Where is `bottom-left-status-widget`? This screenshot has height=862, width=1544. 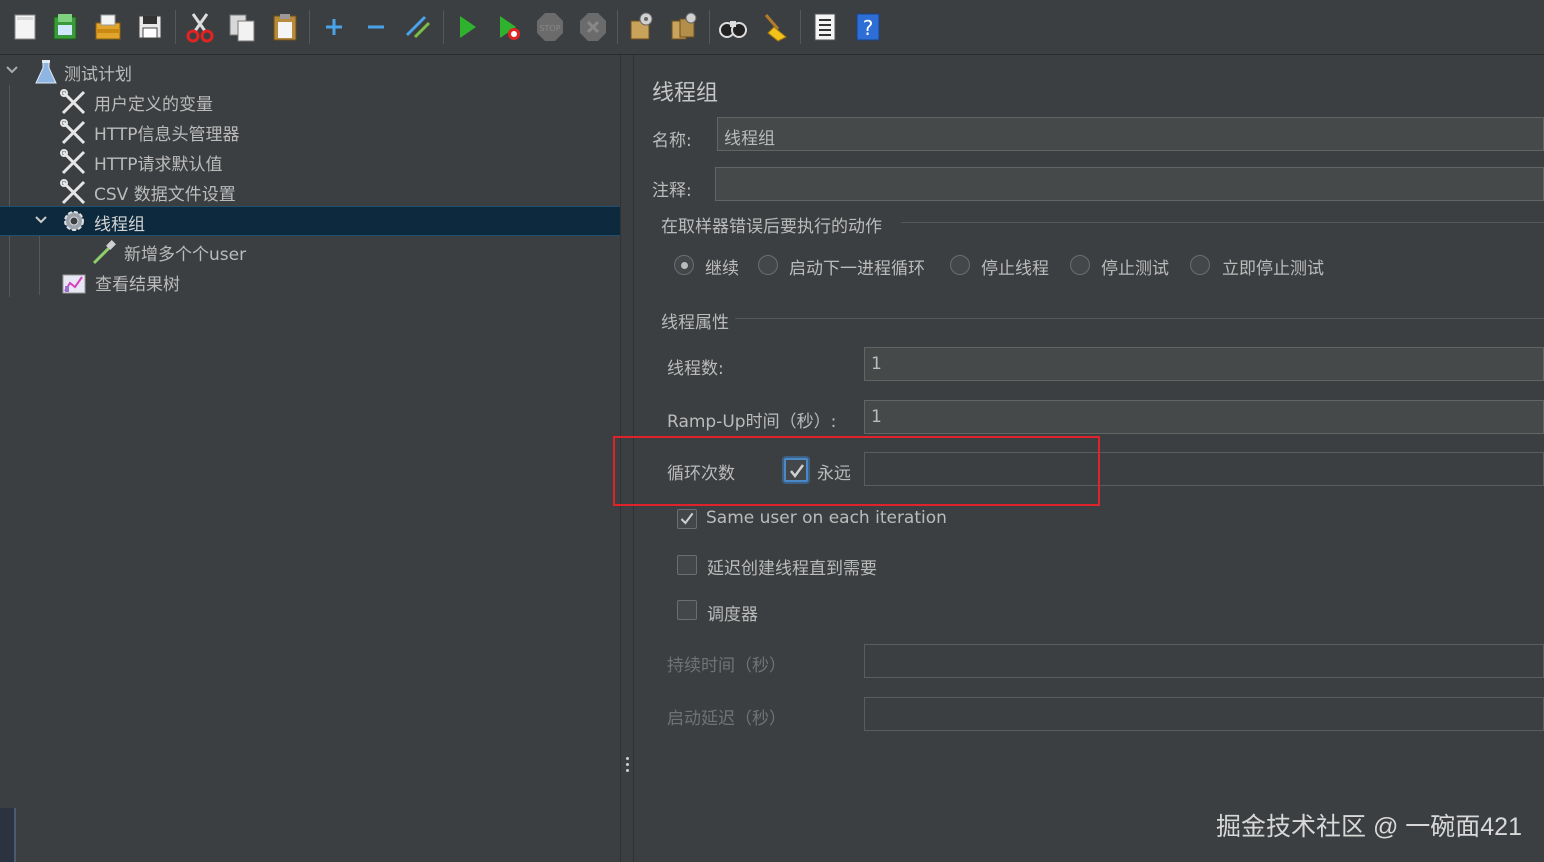 bottom-left-status-widget is located at coordinates (8, 835).